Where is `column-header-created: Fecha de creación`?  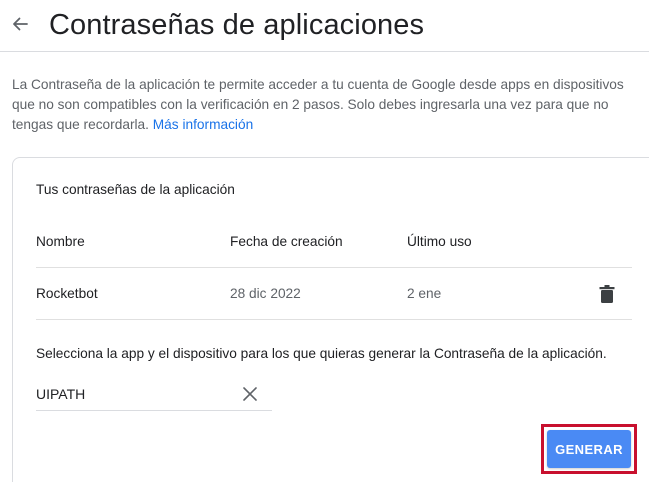
column-header-created: Fecha de creación is located at coordinates (286, 241).